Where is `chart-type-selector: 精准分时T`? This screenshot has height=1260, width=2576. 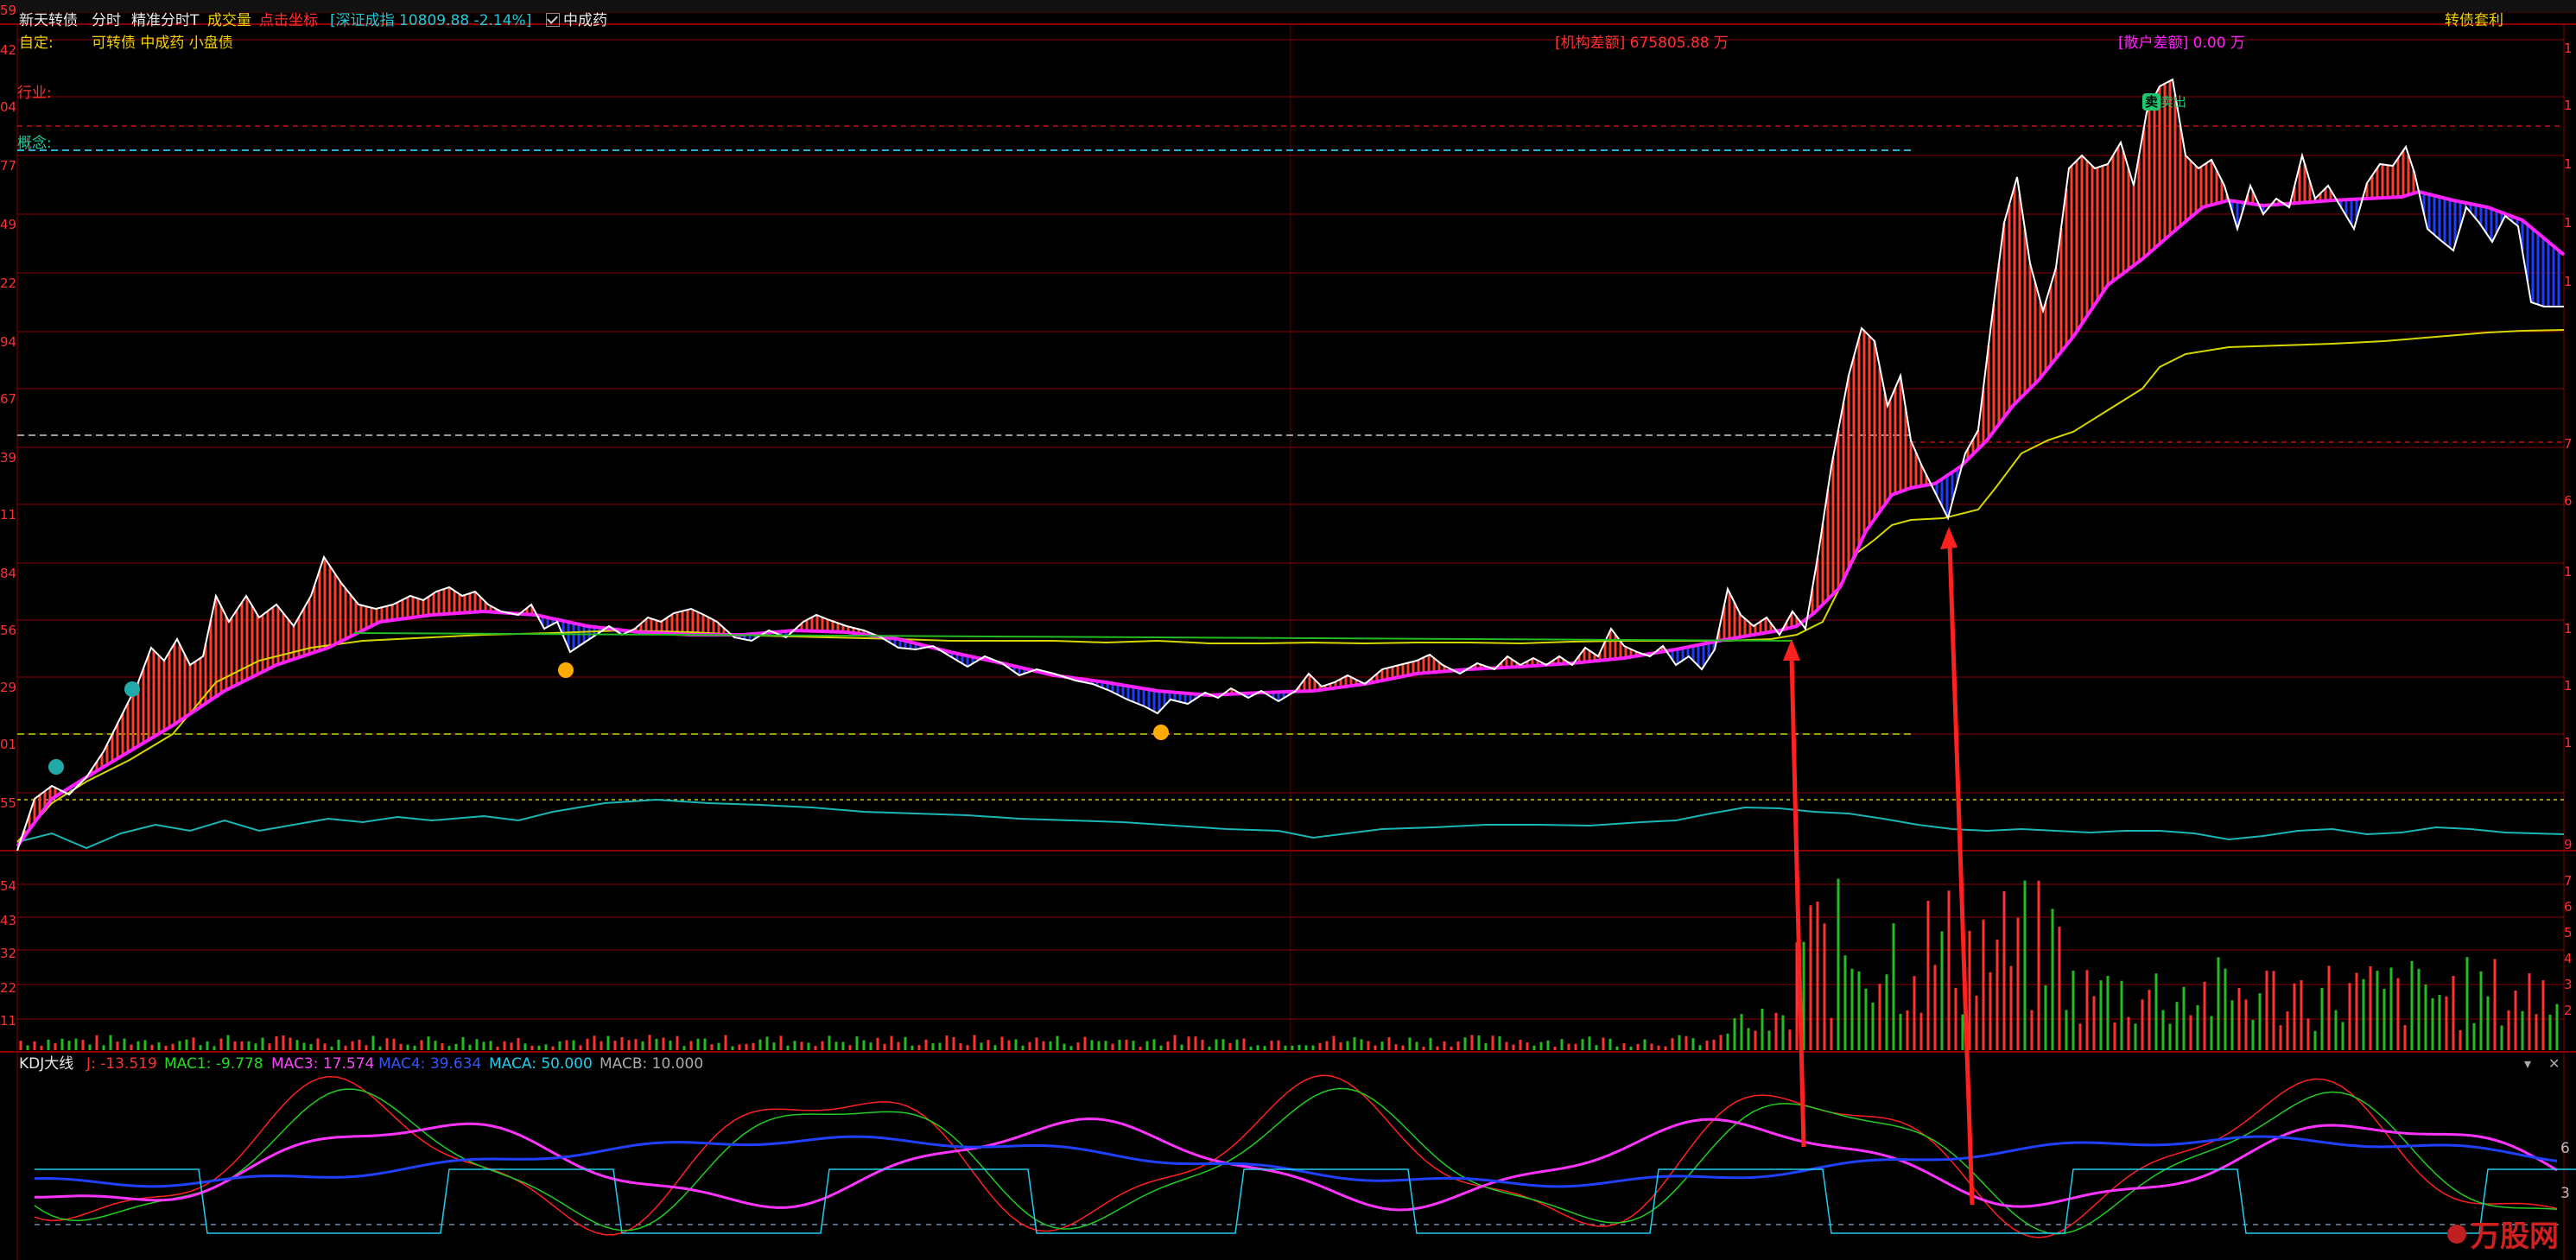
chart-type-selector: 精准分时T is located at coordinates (165, 20).